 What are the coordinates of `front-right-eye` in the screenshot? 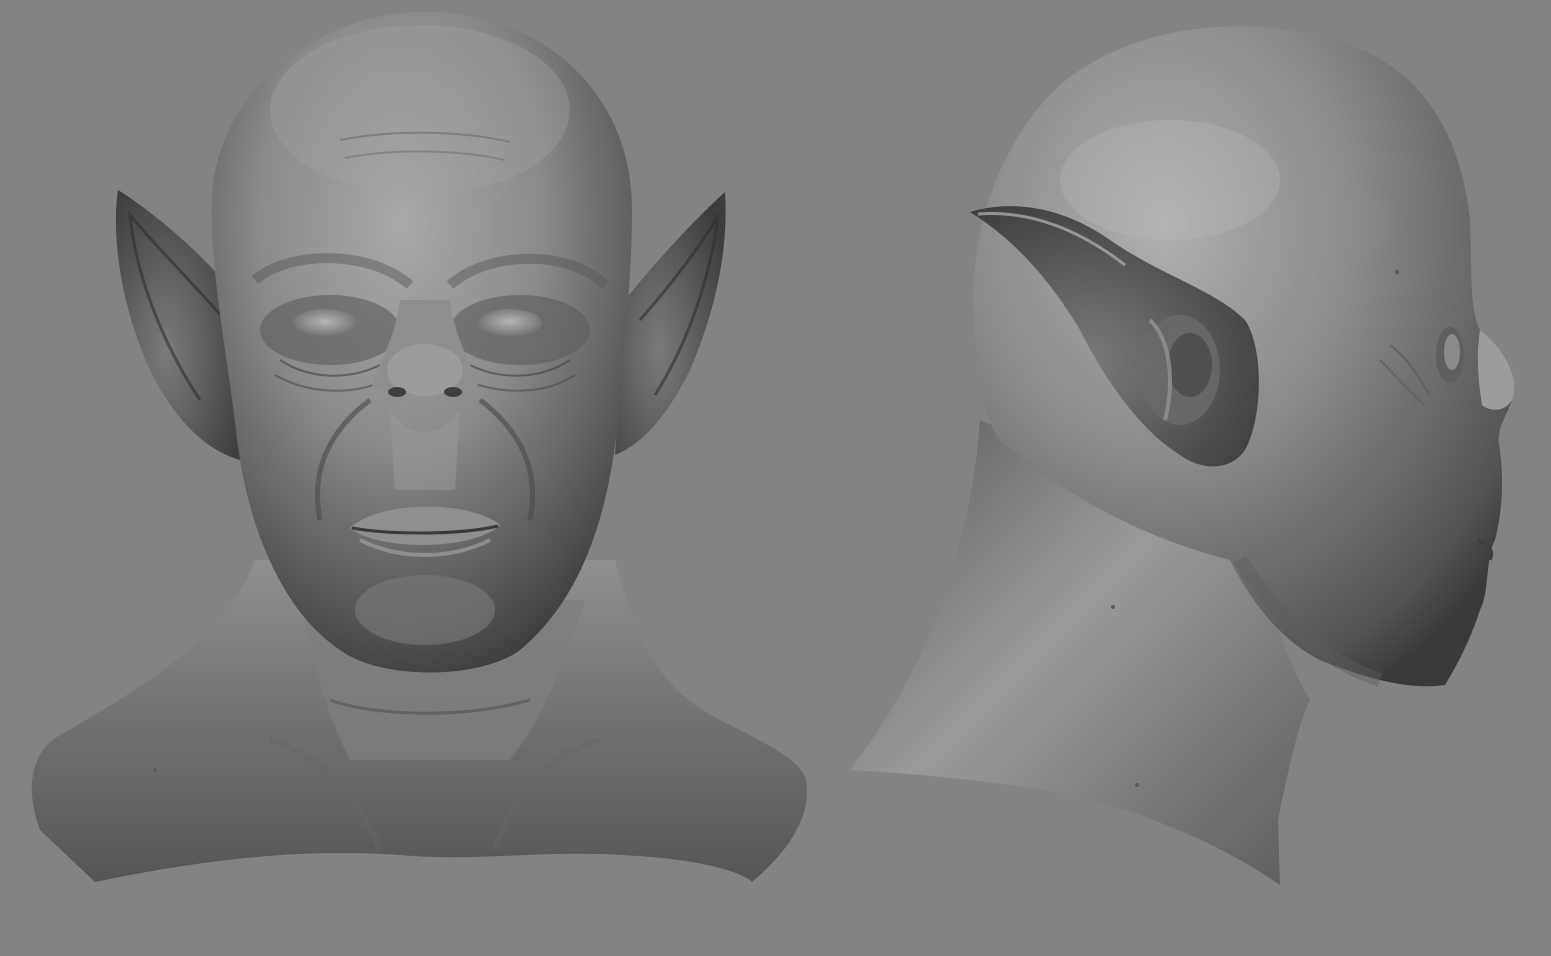 It's located at (510, 323).